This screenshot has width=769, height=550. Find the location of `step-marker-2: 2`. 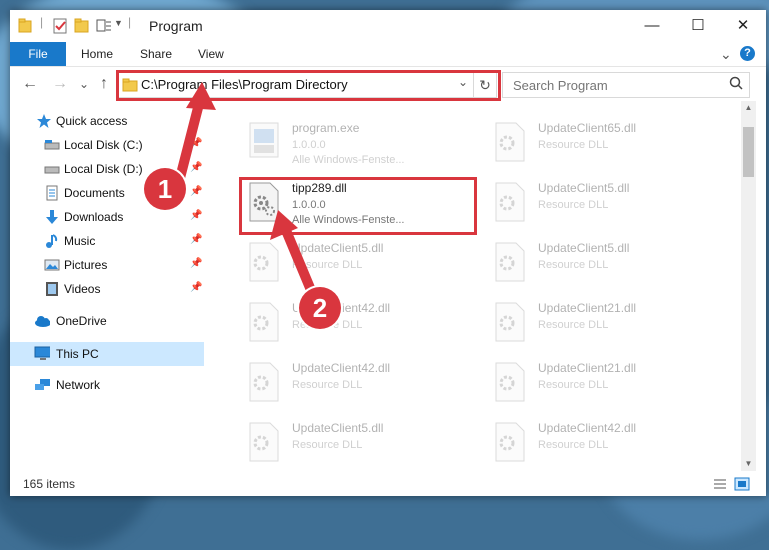

step-marker-2: 2 is located at coordinates (320, 308).